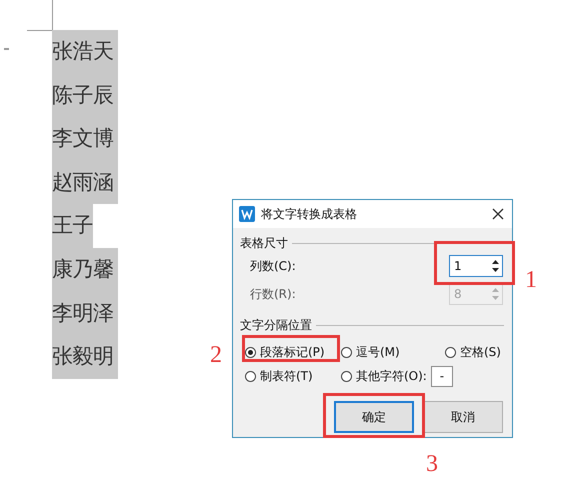  Describe the element at coordinates (531, 280) in the screenshot. I see `step-number: 1` at that location.